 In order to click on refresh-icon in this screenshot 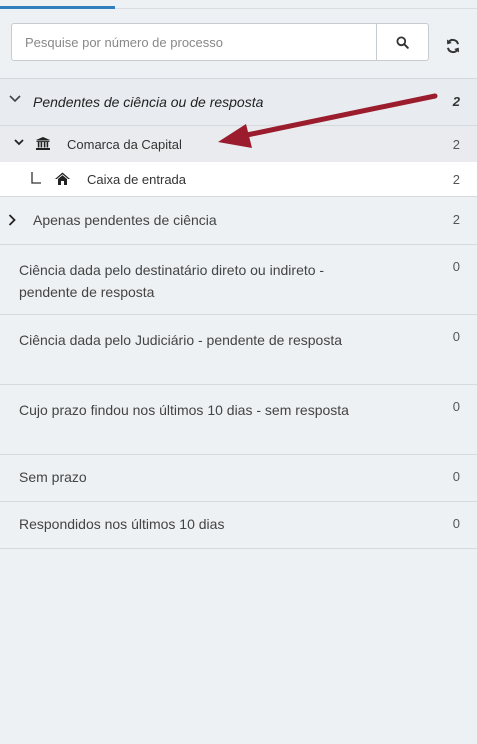, I will do `click(453, 46)`.